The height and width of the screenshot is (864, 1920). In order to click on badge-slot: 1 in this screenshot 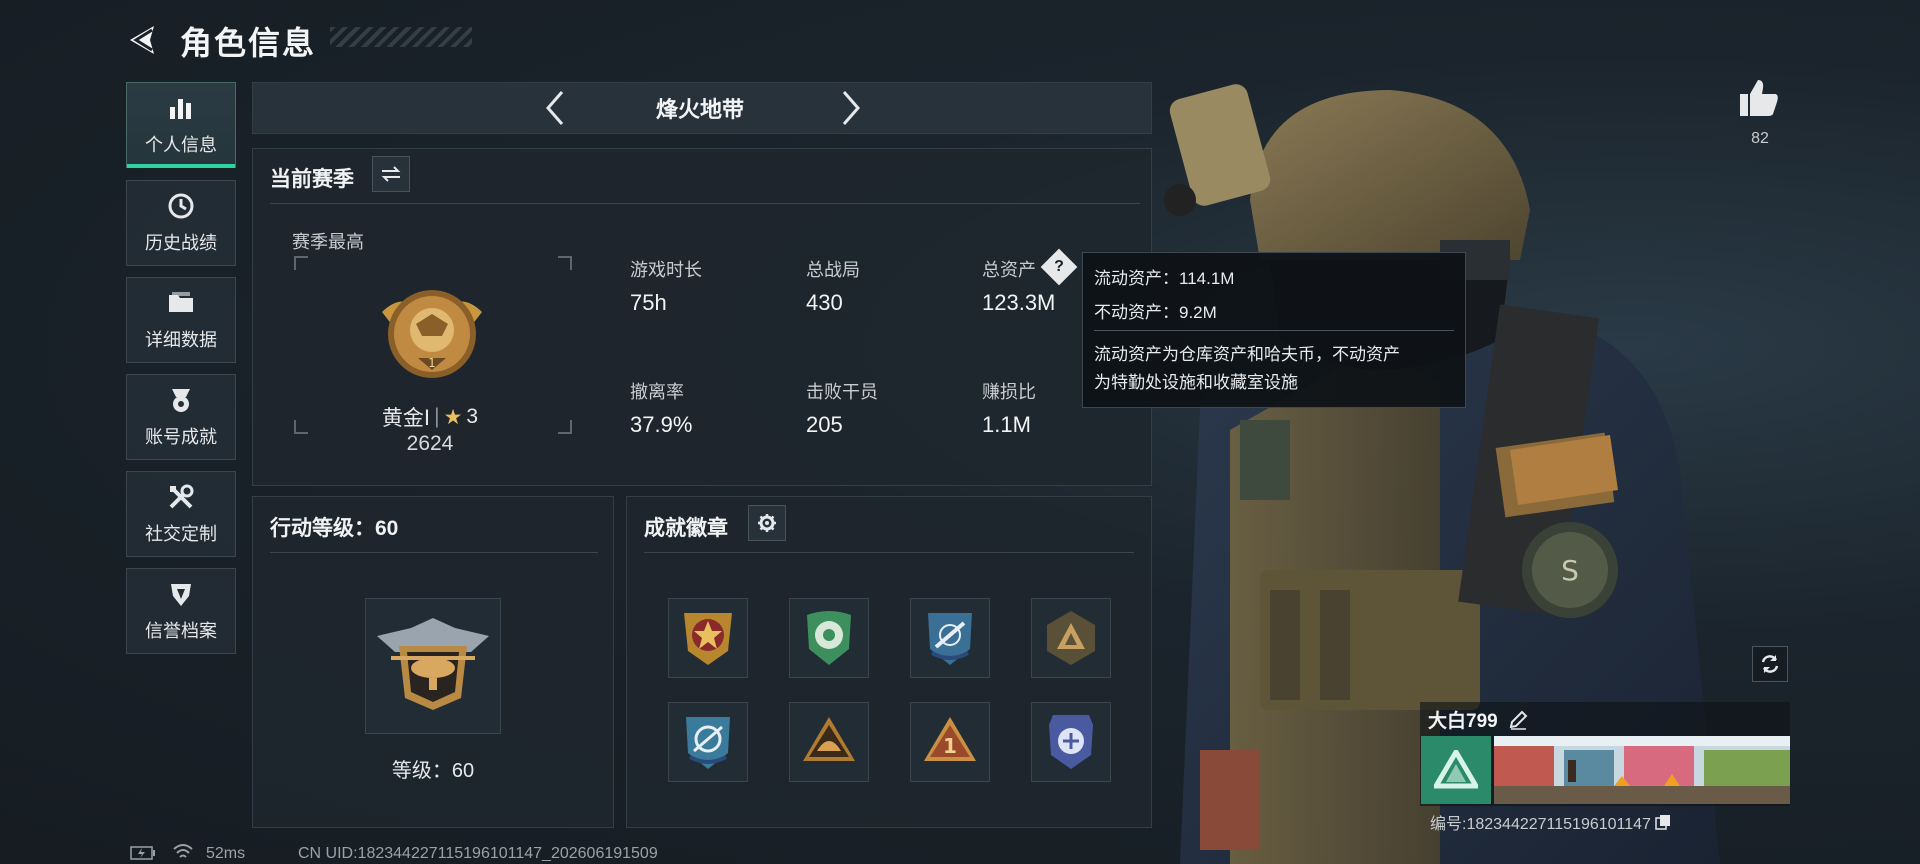, I will do `click(950, 742)`.